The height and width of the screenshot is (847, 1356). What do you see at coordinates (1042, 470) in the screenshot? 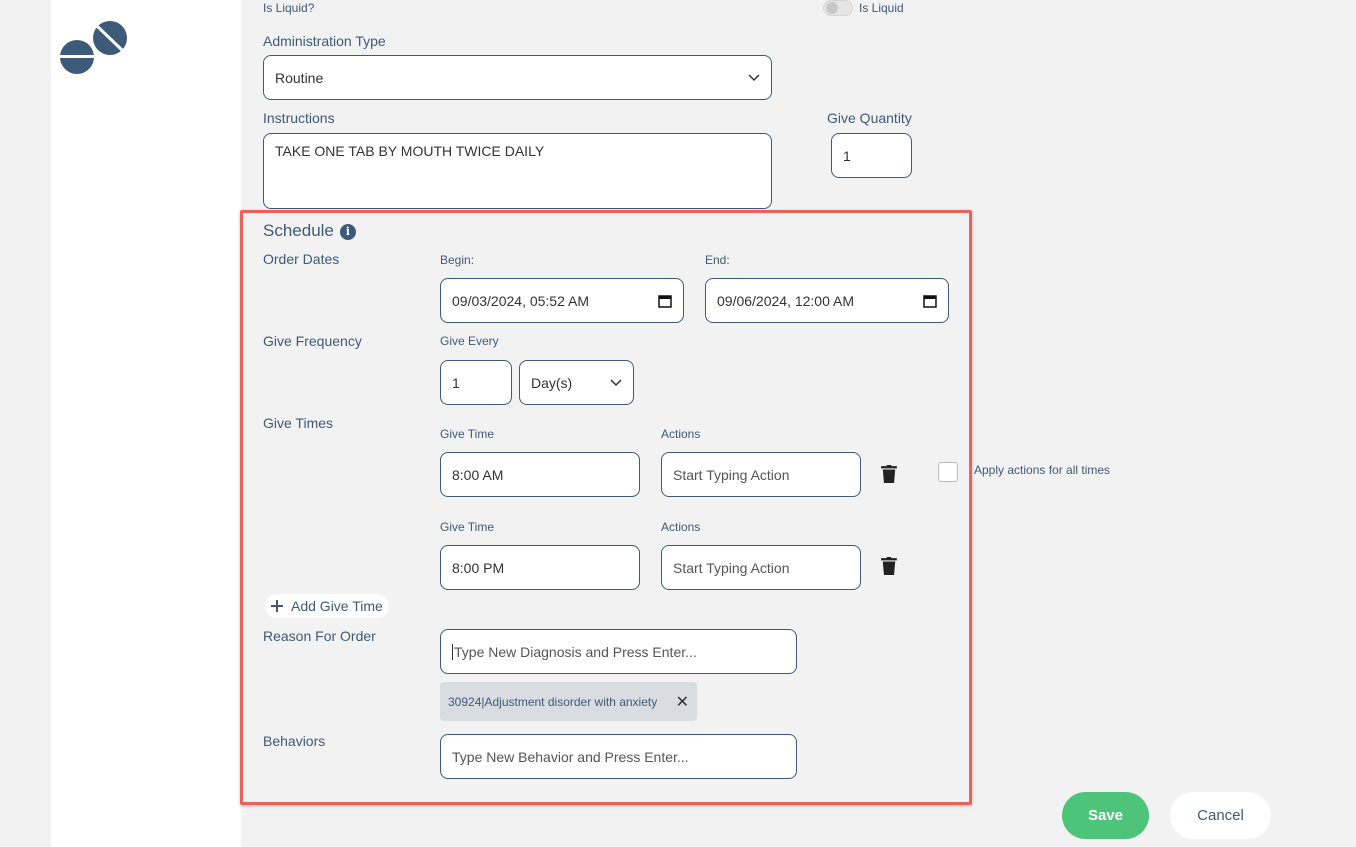
I see `apply-all-label: Apply actions for all times` at bounding box center [1042, 470].